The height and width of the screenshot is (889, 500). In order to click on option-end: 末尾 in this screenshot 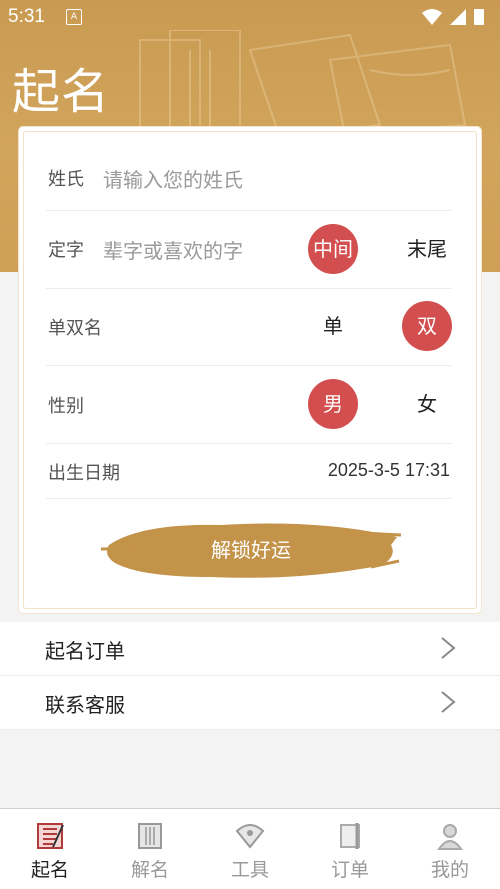, I will do `click(427, 249)`.